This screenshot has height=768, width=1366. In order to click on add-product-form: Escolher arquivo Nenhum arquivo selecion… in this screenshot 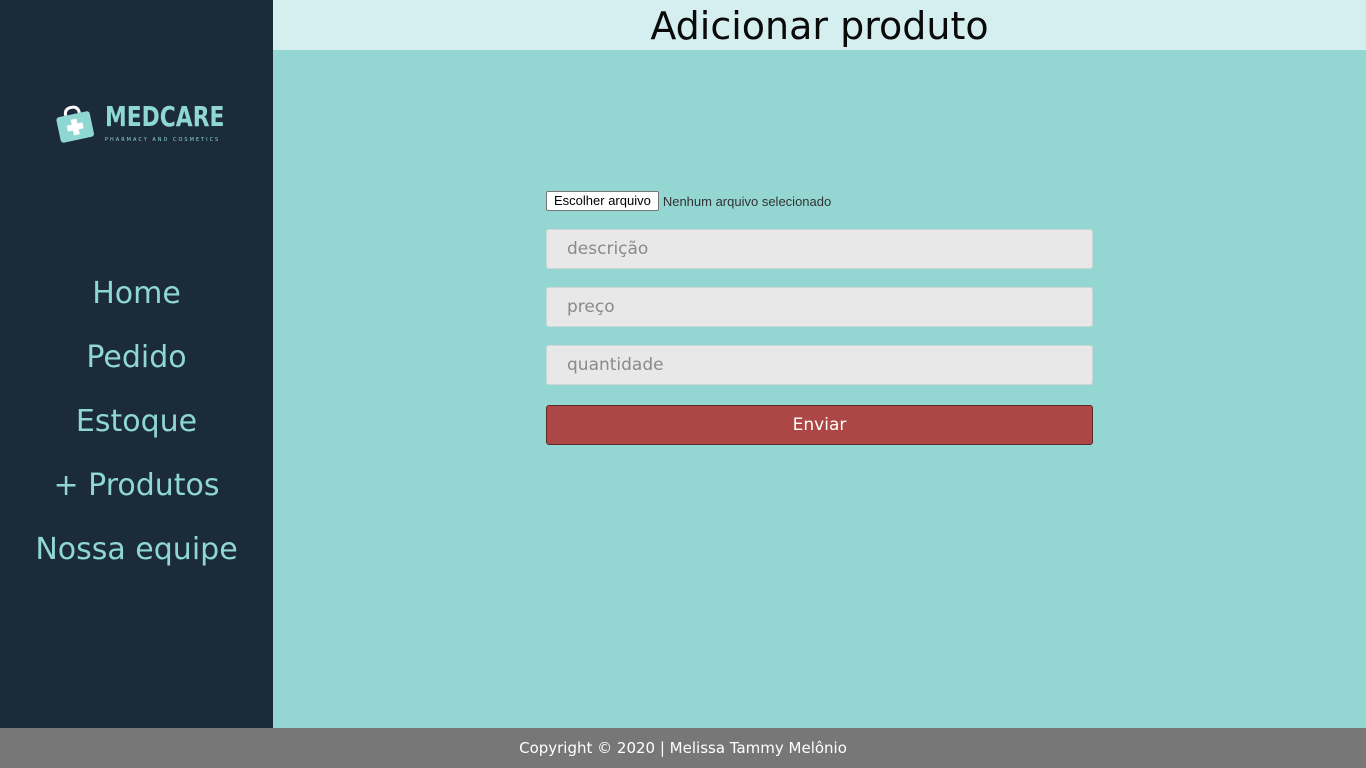, I will do `click(819, 317)`.